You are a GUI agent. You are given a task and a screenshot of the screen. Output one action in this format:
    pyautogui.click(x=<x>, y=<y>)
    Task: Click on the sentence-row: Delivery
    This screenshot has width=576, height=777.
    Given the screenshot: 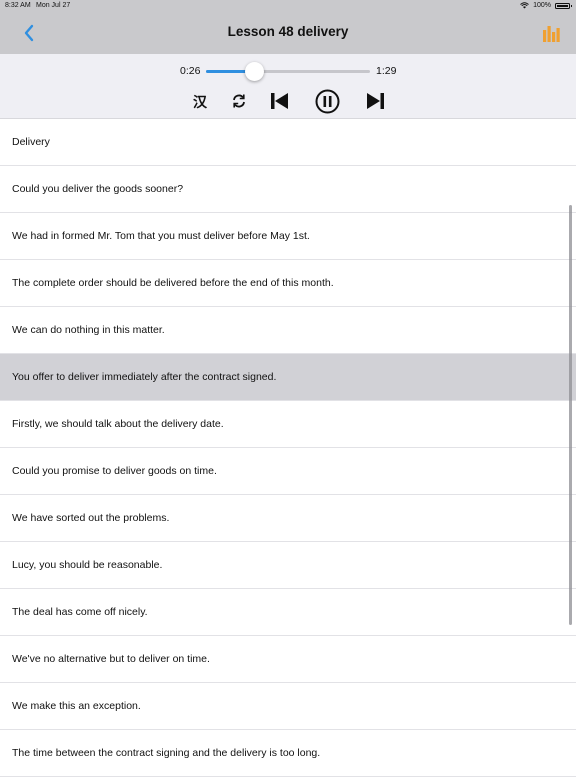 What is the action you would take?
    pyautogui.click(x=288, y=142)
    